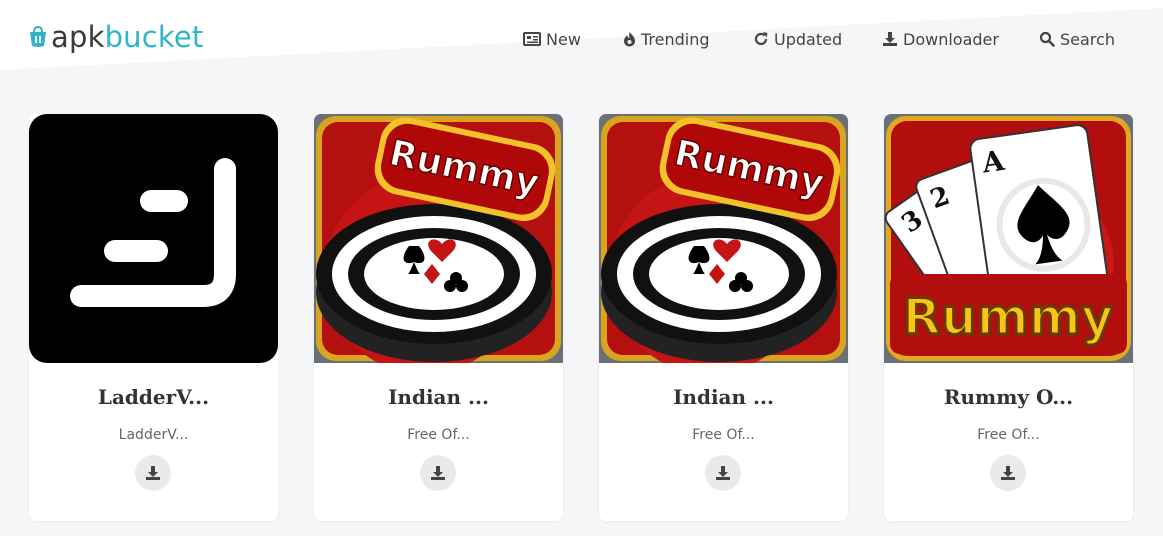 This screenshot has width=1163, height=536. I want to click on newspaper-icon, so click(532, 39).